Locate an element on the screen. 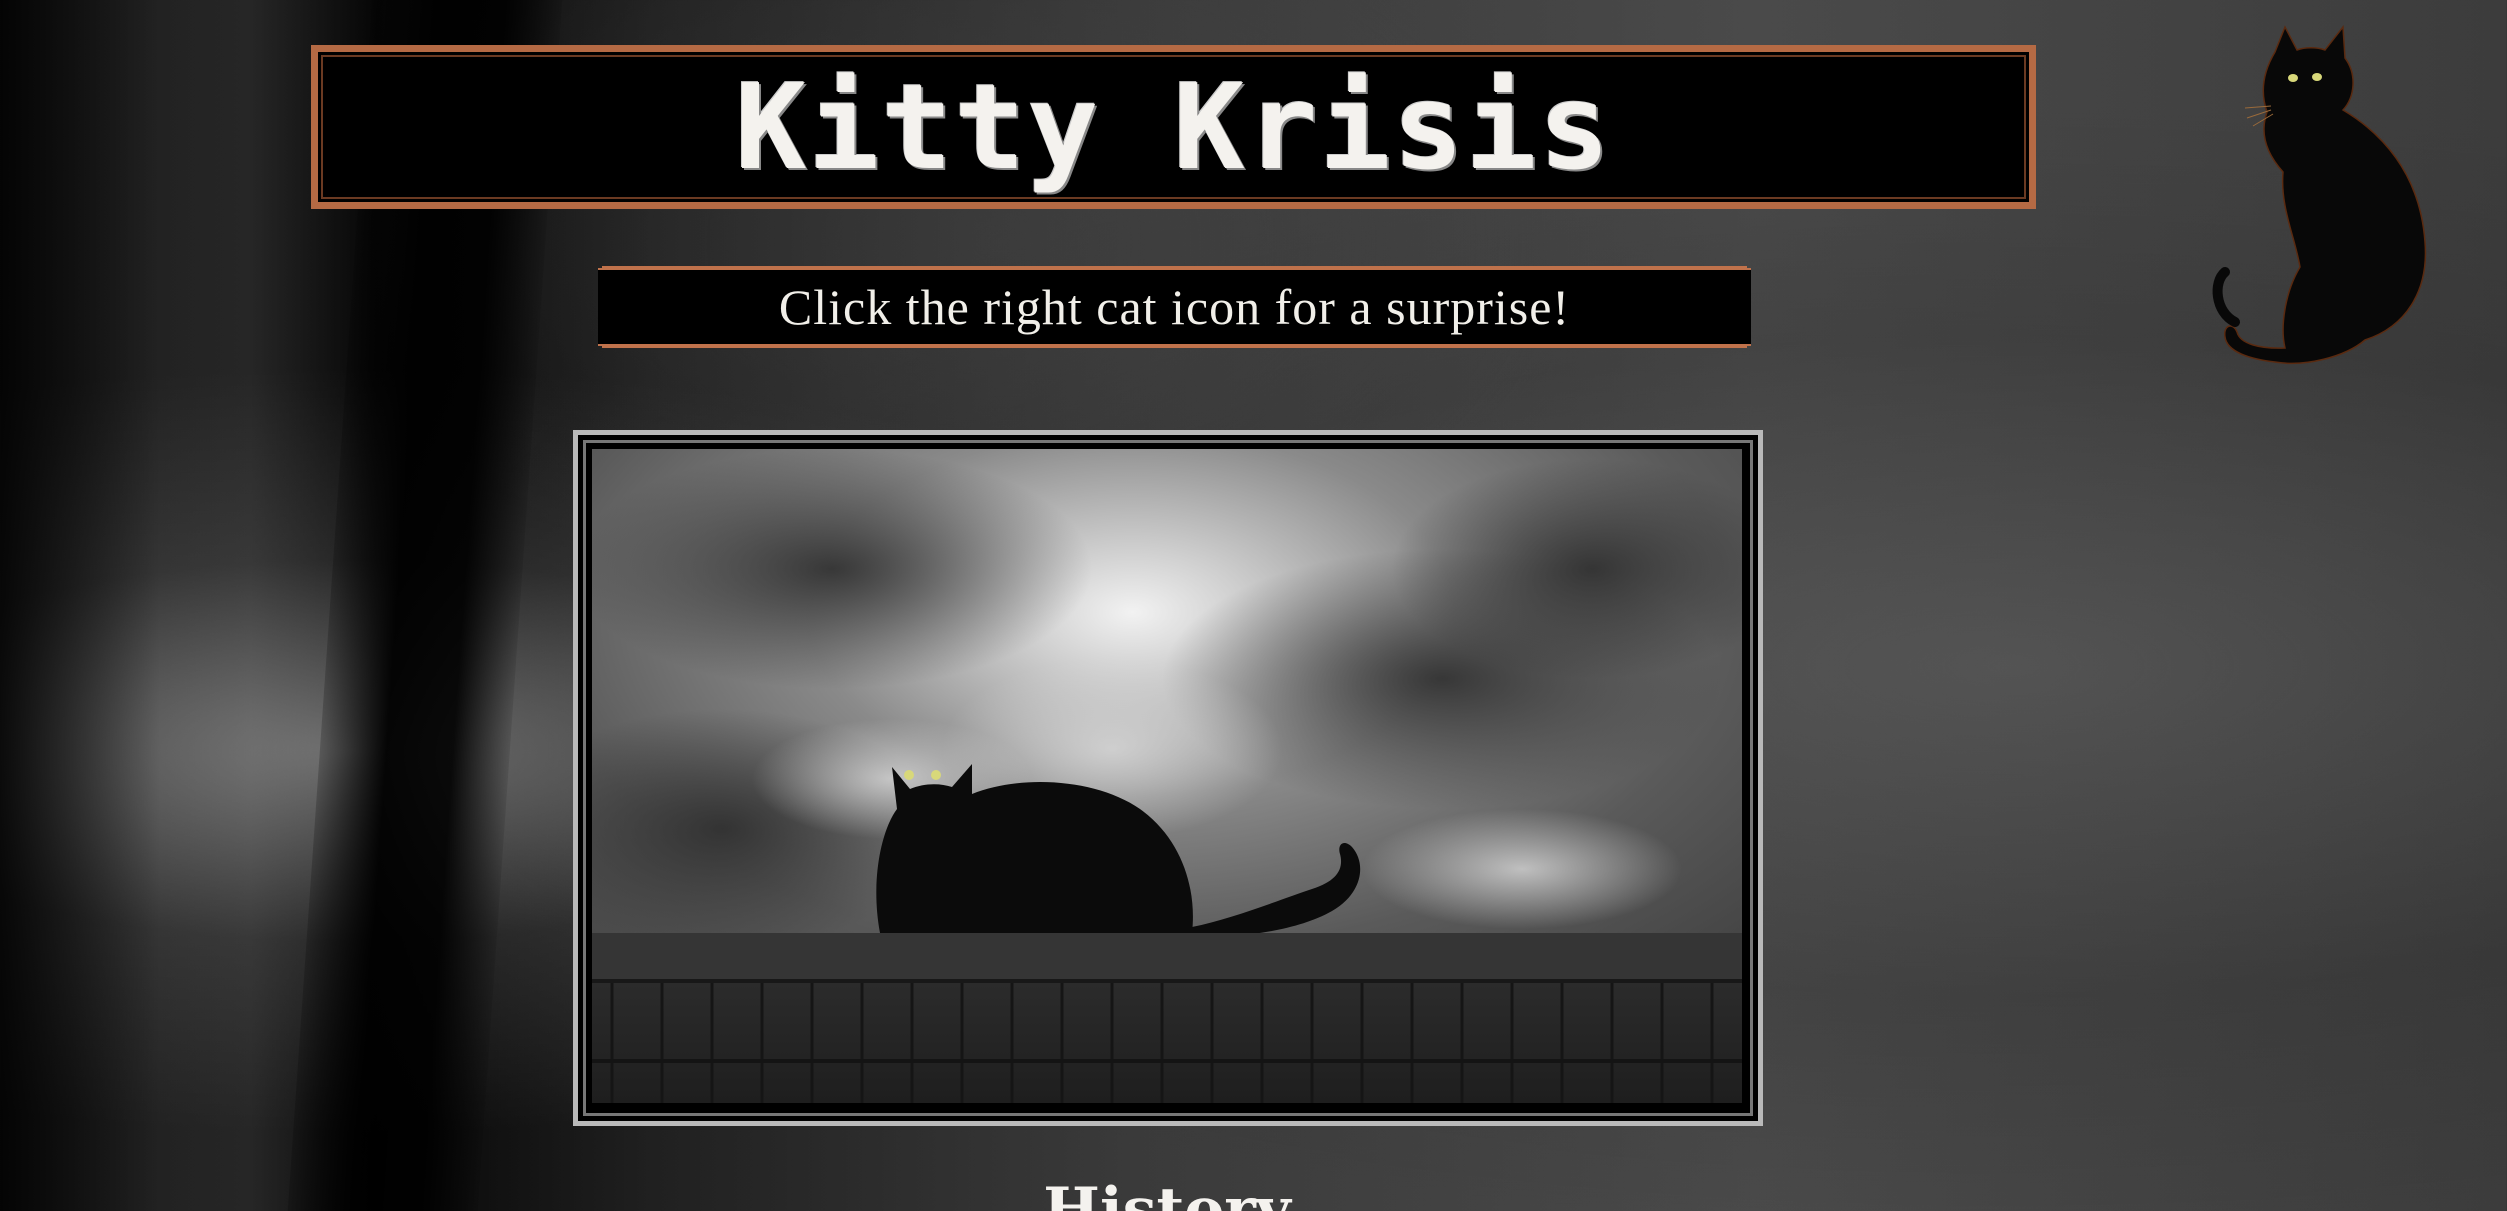 The image size is (2507, 1211). section-heading-history: History is located at coordinates (1167, 1193).